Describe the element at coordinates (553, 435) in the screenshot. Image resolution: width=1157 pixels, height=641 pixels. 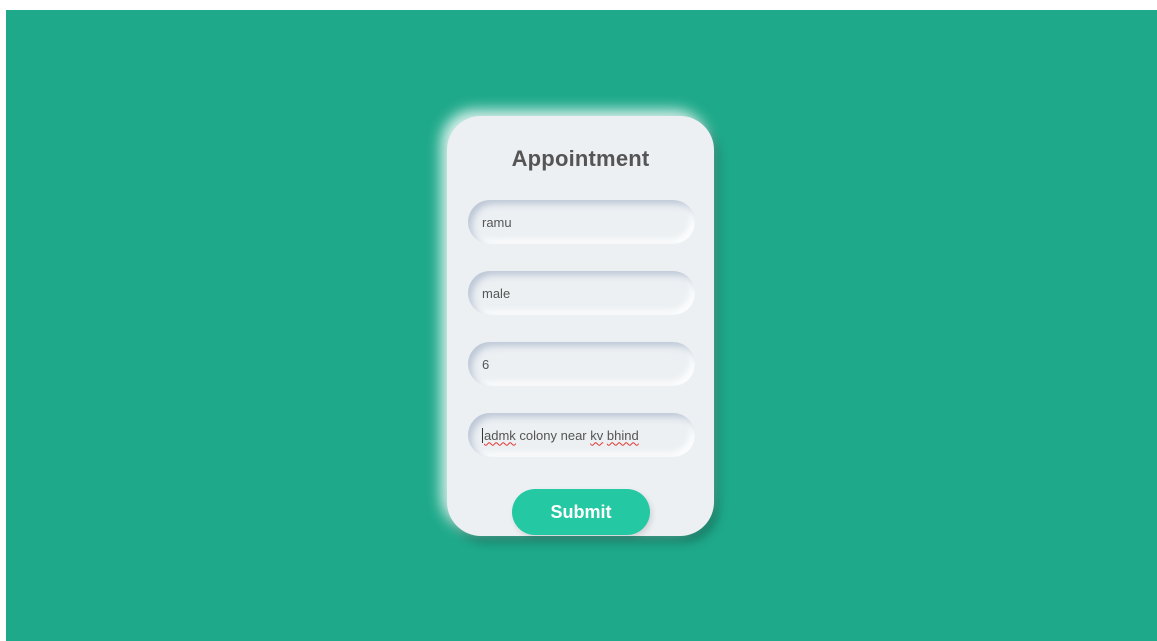
I see `address-word-2: colony near` at that location.